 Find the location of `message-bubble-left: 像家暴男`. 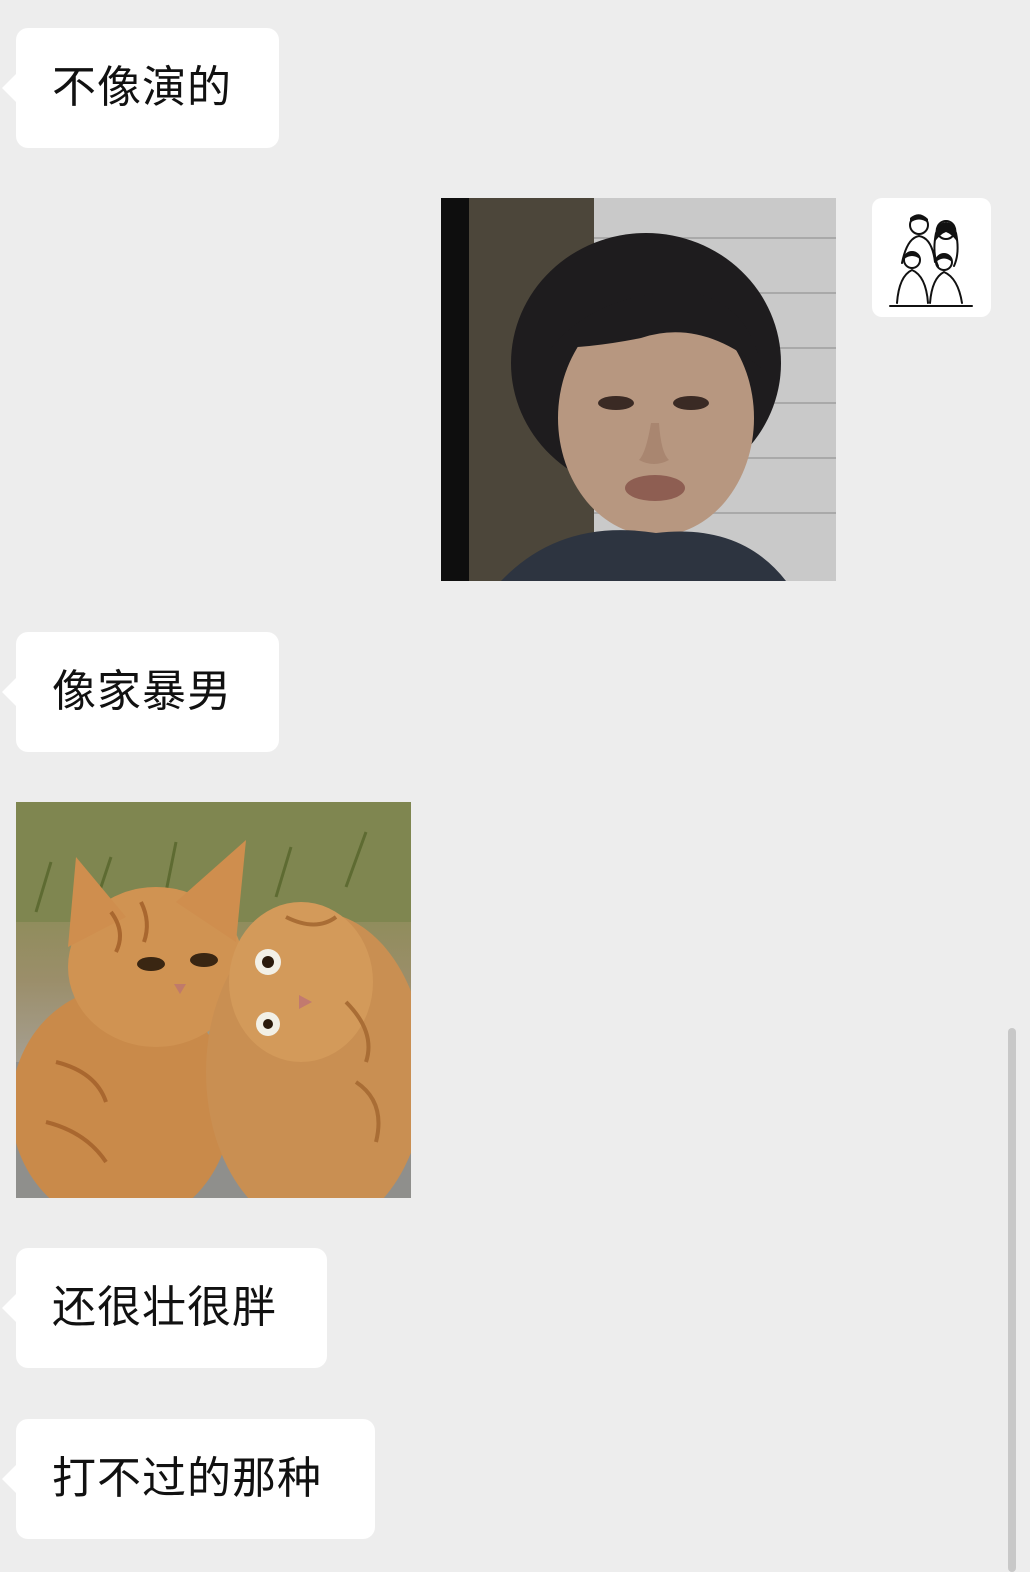

message-bubble-left: 像家暴男 is located at coordinates (140, 692).